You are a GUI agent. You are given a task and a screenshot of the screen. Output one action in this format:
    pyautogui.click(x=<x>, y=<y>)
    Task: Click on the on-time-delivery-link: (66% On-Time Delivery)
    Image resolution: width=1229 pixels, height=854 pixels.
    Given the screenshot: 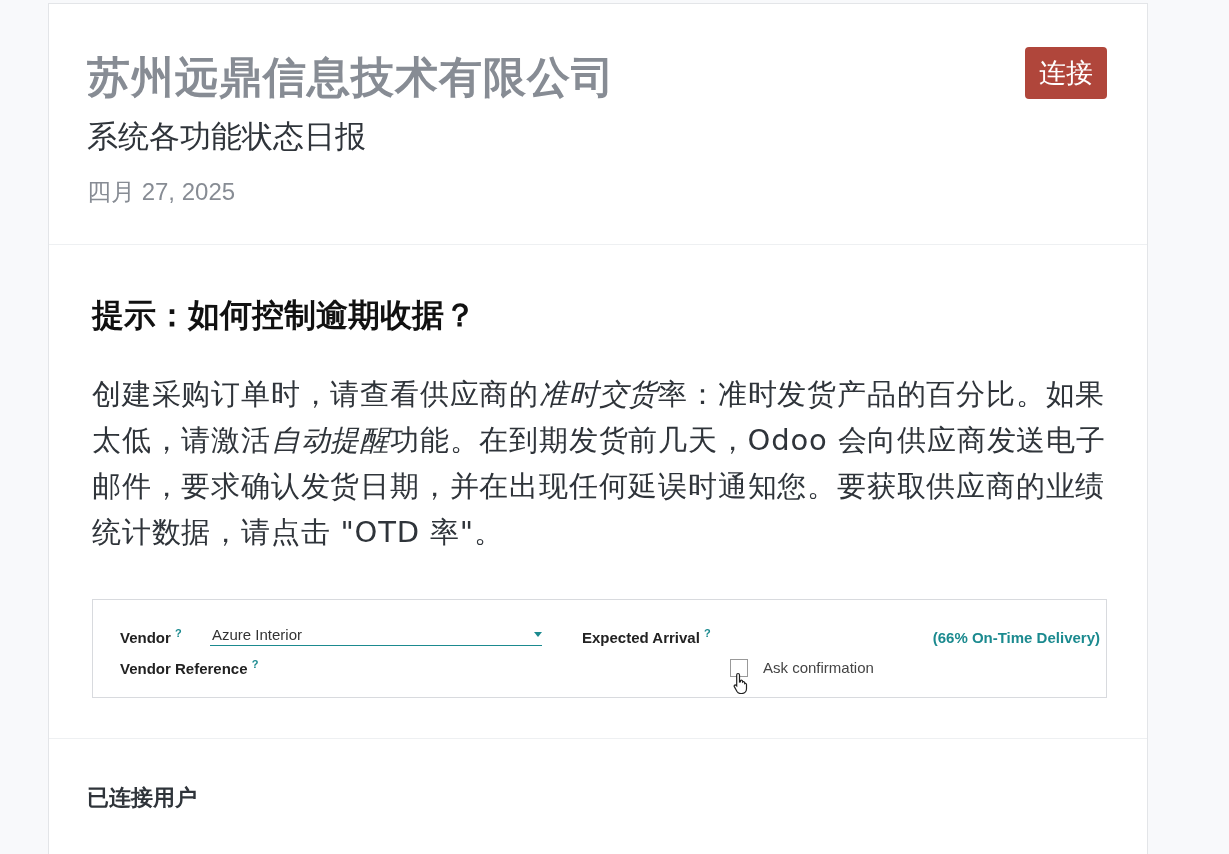 What is the action you would take?
    pyautogui.click(x=1016, y=637)
    